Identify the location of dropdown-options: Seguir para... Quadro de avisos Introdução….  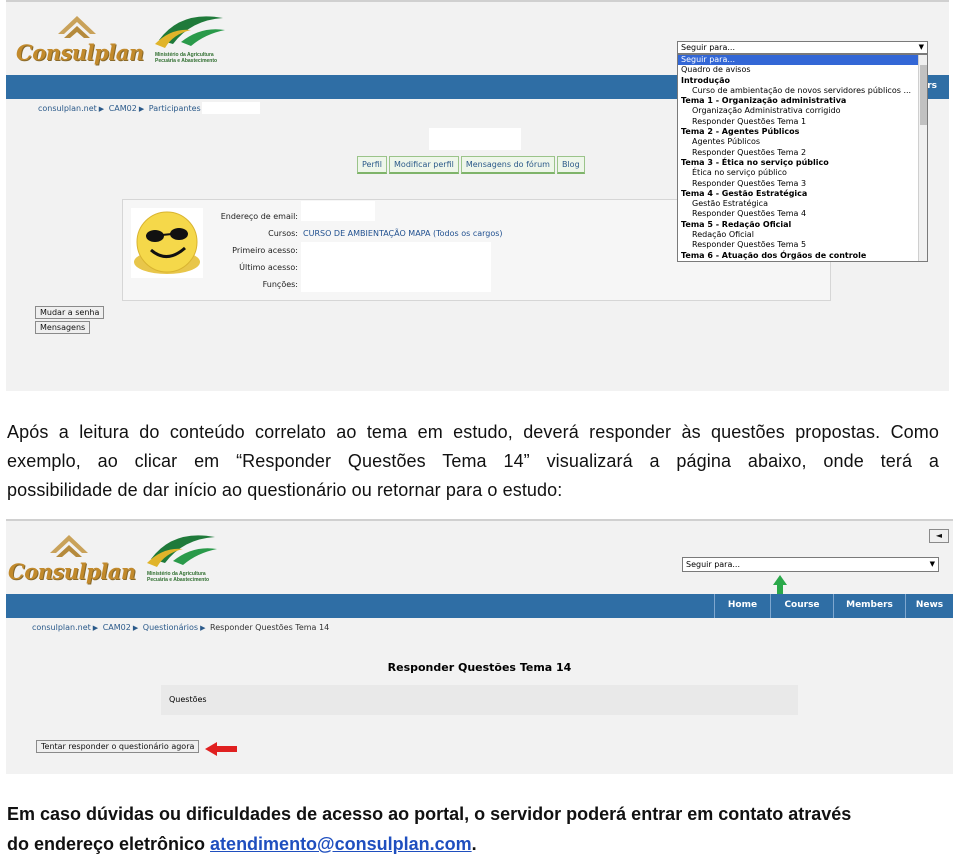
(802, 158).